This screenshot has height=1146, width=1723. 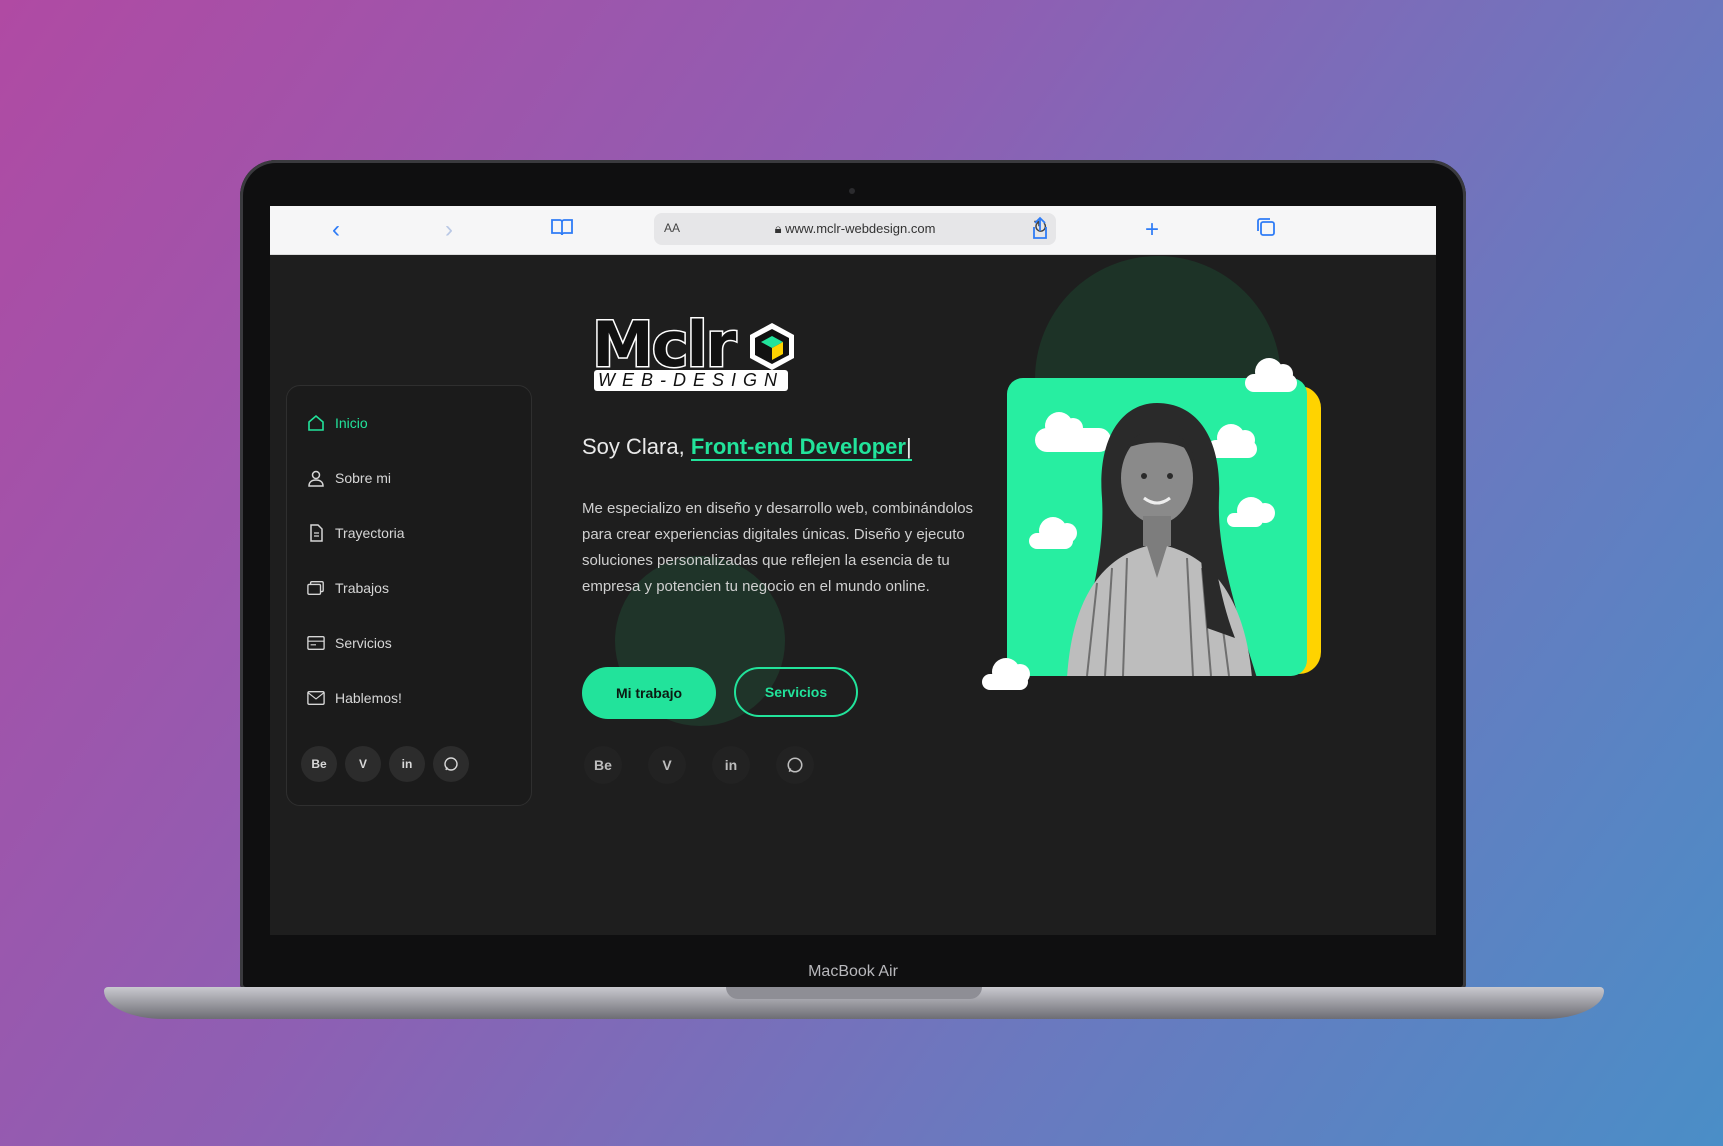 What do you see at coordinates (853, 971) in the screenshot?
I see `device-label: MacBook Air` at bounding box center [853, 971].